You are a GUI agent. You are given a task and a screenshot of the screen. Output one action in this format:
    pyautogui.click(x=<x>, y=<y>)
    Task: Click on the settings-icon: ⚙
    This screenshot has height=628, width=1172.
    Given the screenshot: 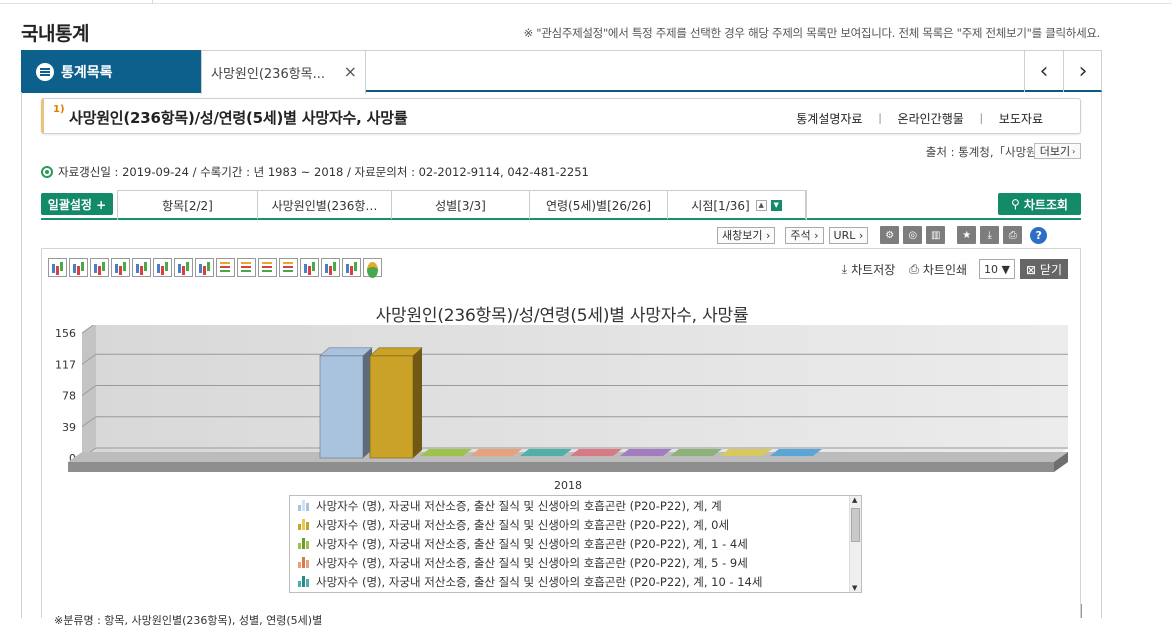 What is the action you would take?
    pyautogui.click(x=890, y=235)
    